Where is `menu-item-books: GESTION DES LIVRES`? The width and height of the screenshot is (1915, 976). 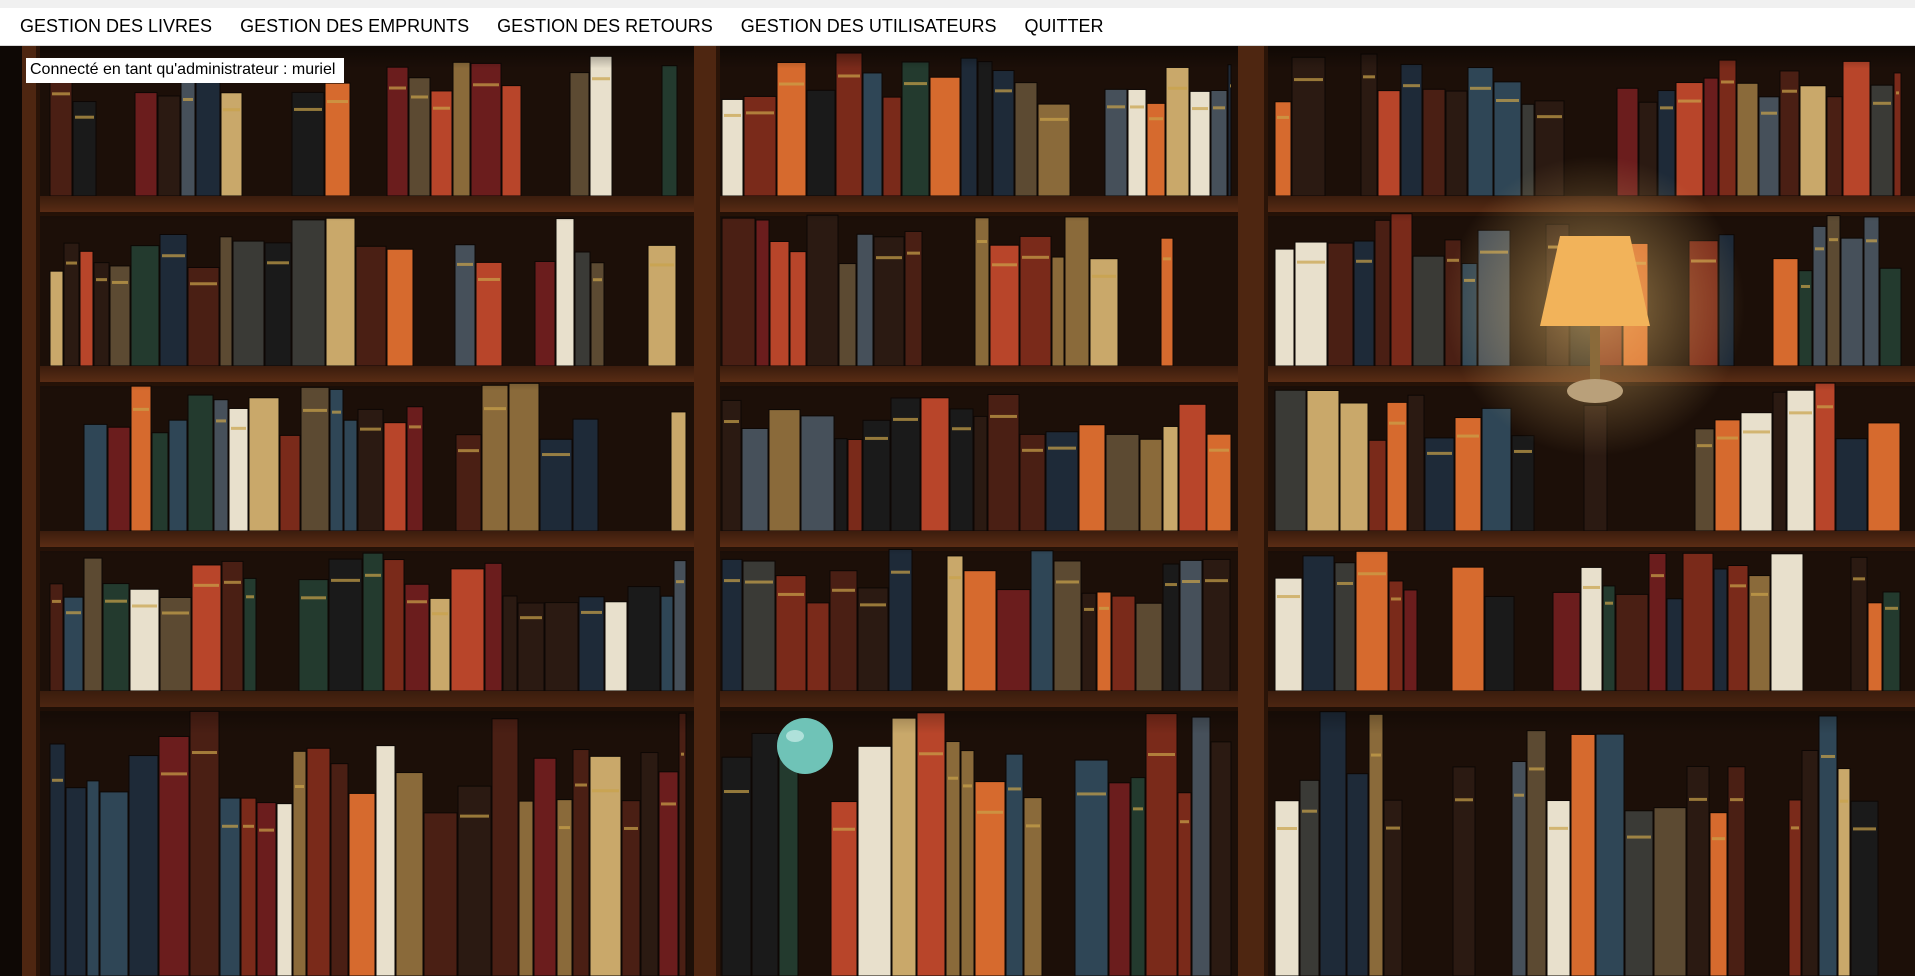
menu-item-books: GESTION DES LIVRES is located at coordinates (113, 26).